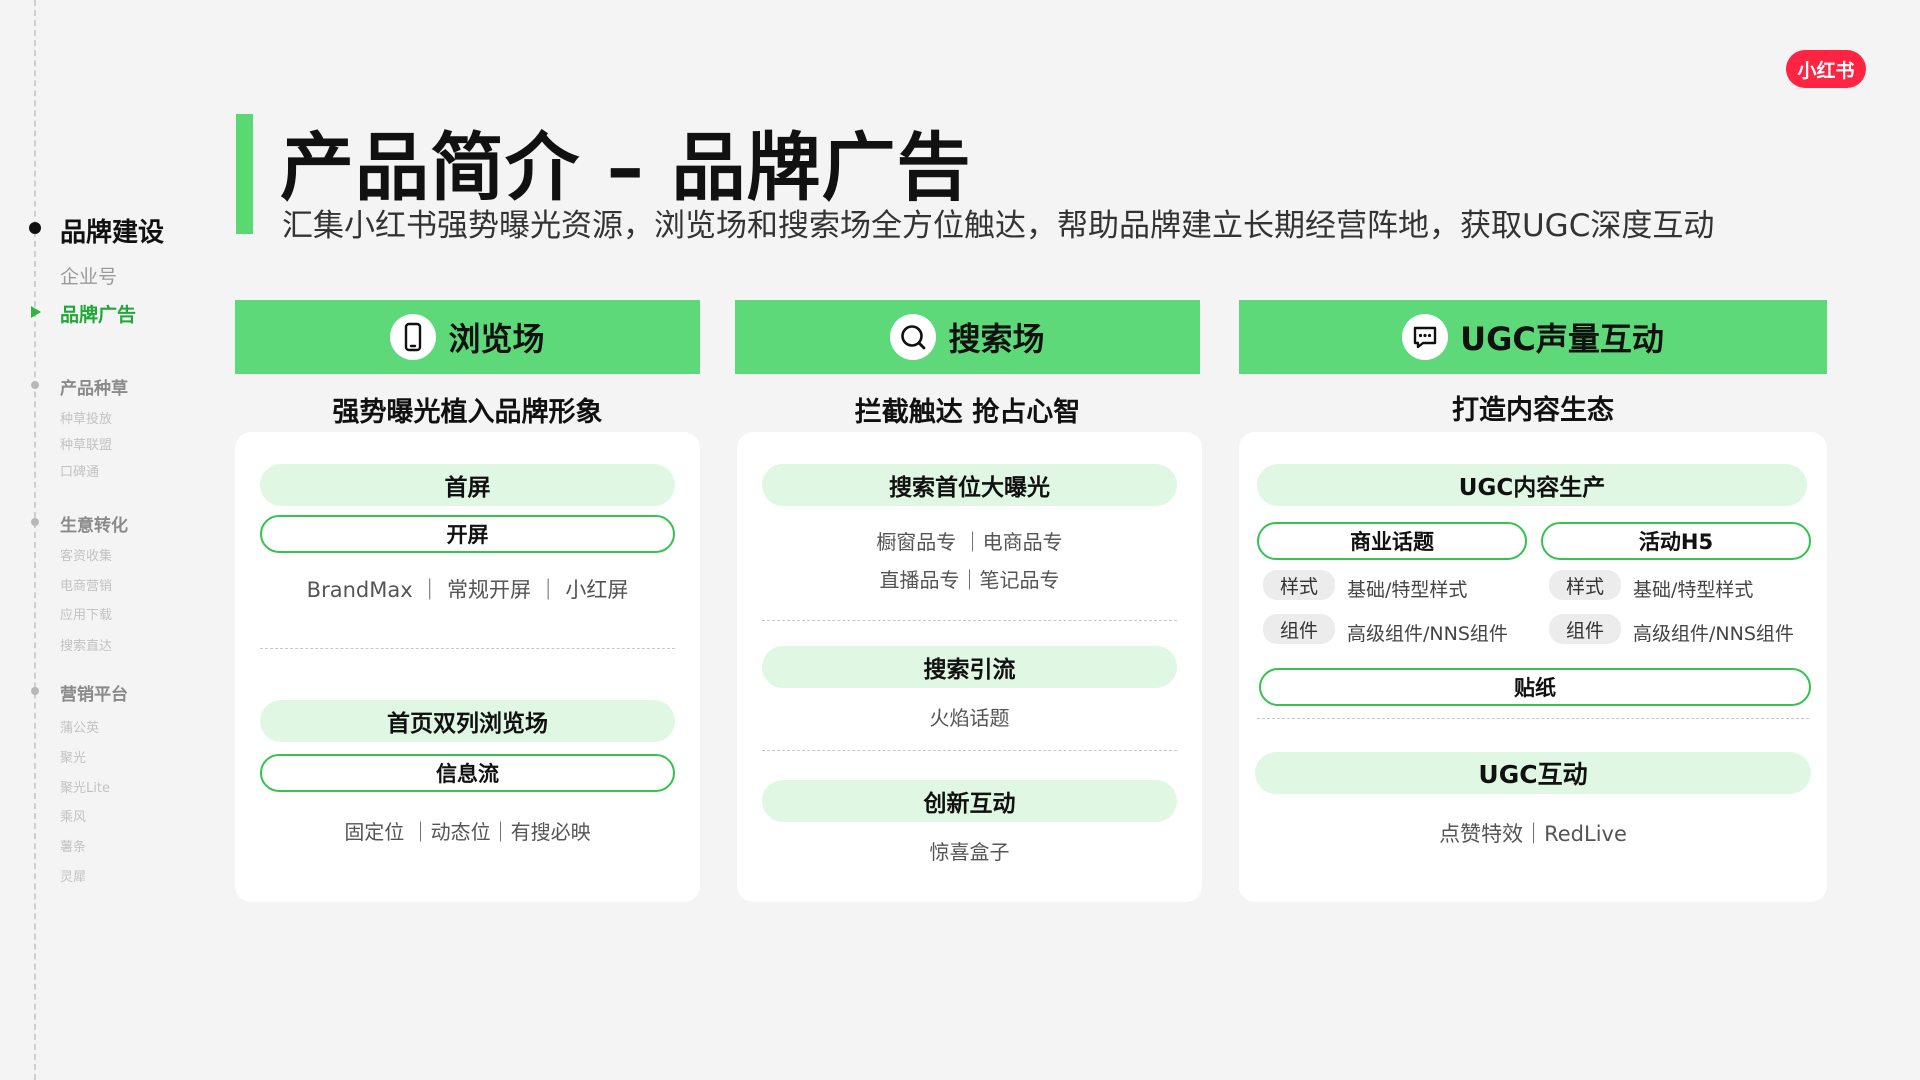 This screenshot has height=1080, width=1920. I want to click on pill-infofeed: 信息流, so click(467, 773).